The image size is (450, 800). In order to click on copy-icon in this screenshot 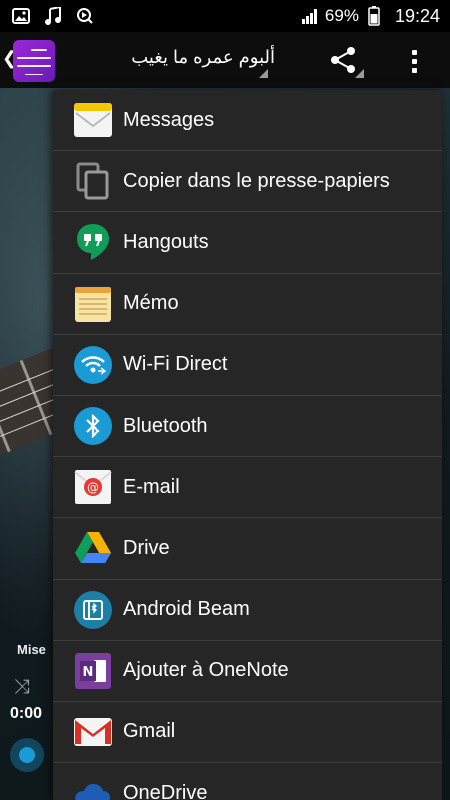, I will do `click(93, 181)`.